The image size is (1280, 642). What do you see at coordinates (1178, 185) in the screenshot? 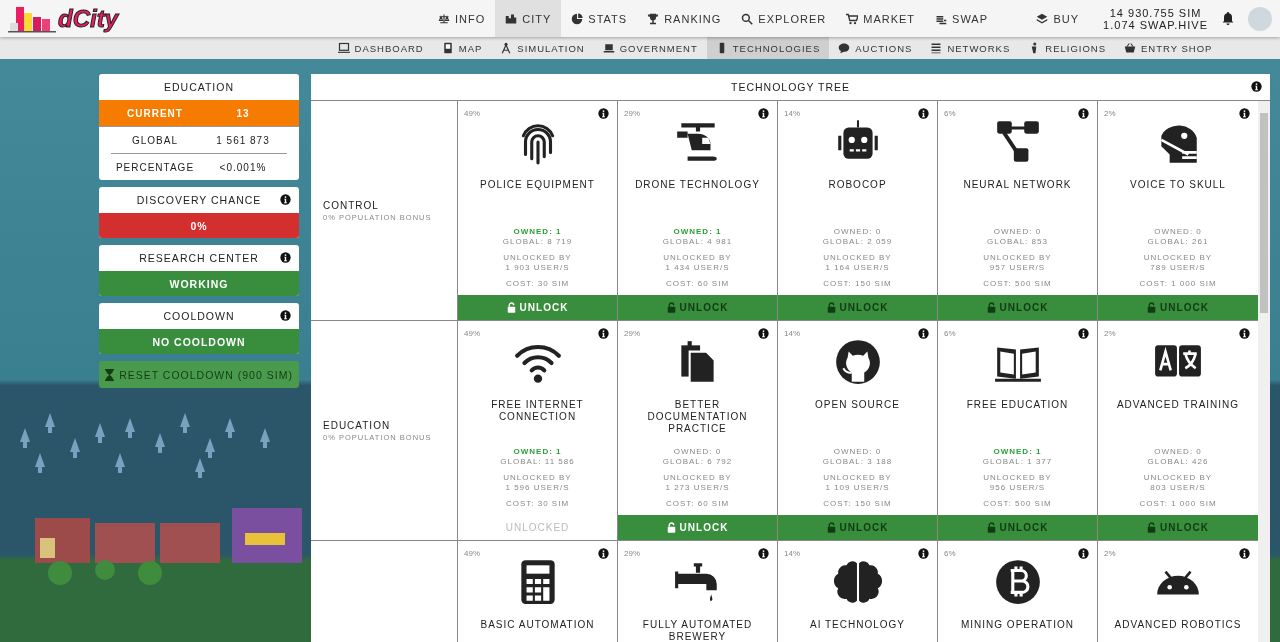
I see `technology-name: VOICE TO SKULL` at bounding box center [1178, 185].